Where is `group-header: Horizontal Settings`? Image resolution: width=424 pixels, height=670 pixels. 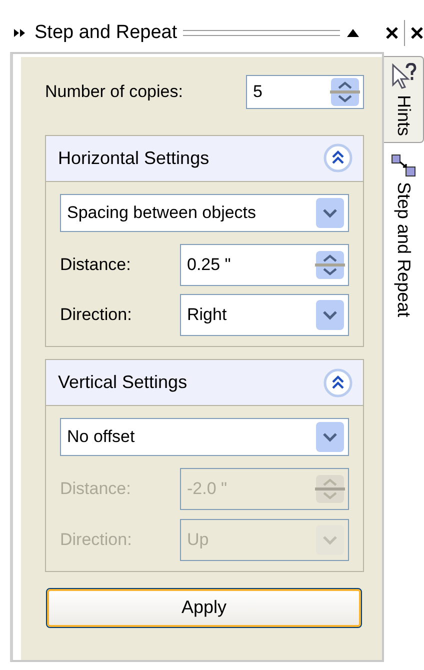 group-header: Horizontal Settings is located at coordinates (204, 159).